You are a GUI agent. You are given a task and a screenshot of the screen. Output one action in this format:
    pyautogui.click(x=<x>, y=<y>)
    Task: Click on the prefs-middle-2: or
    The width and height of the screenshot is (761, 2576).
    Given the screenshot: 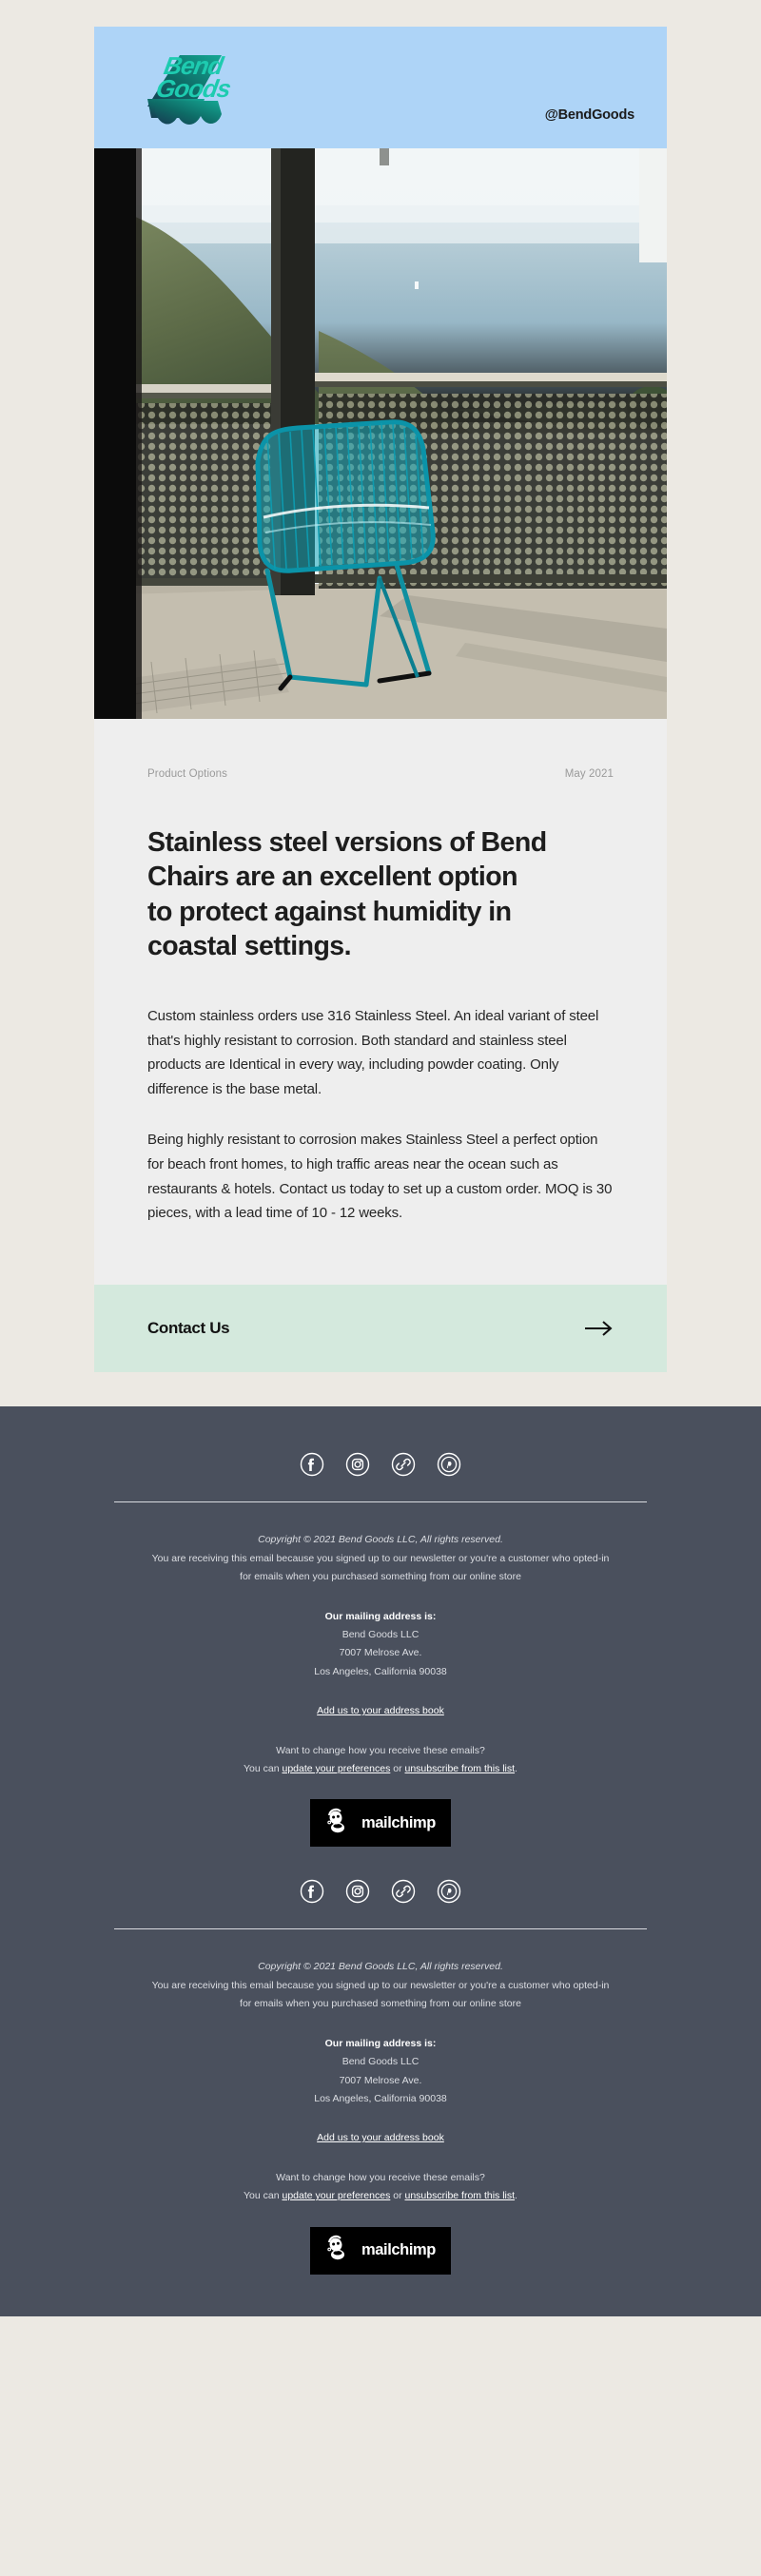 What is the action you would take?
    pyautogui.click(x=398, y=2196)
    